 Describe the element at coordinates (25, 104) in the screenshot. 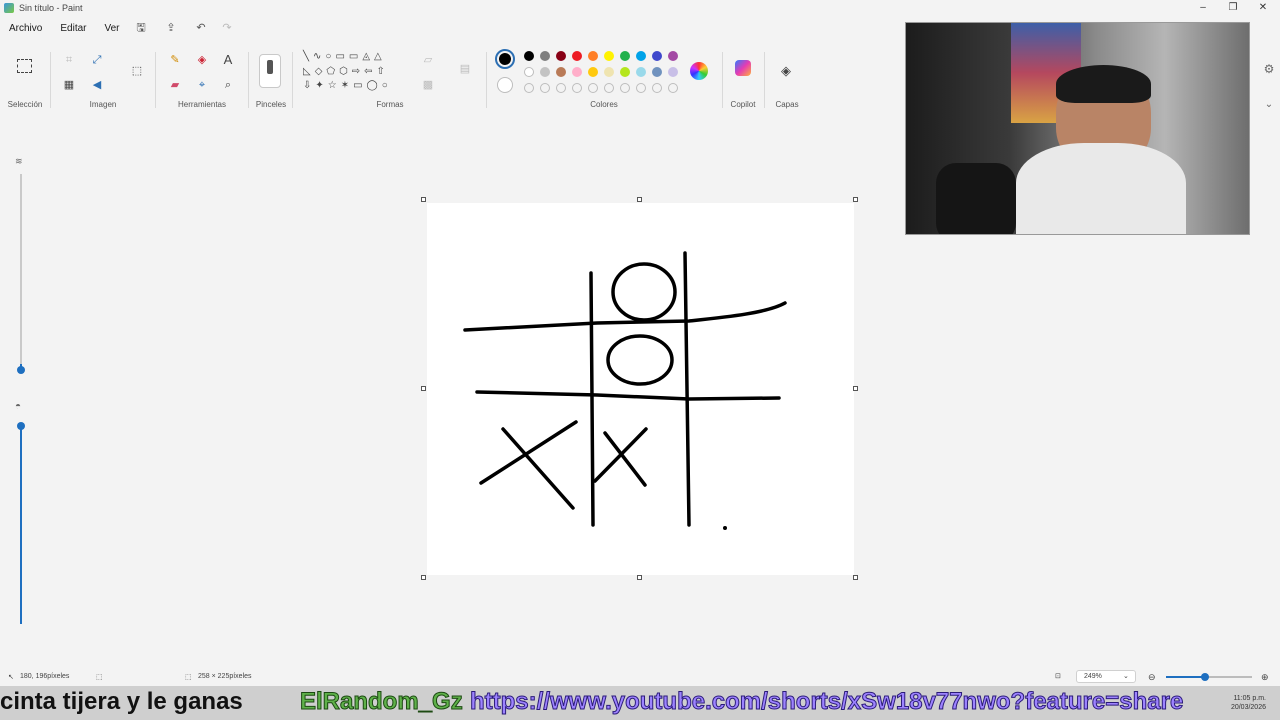

I see `group-label-seleccion: Selección` at that location.